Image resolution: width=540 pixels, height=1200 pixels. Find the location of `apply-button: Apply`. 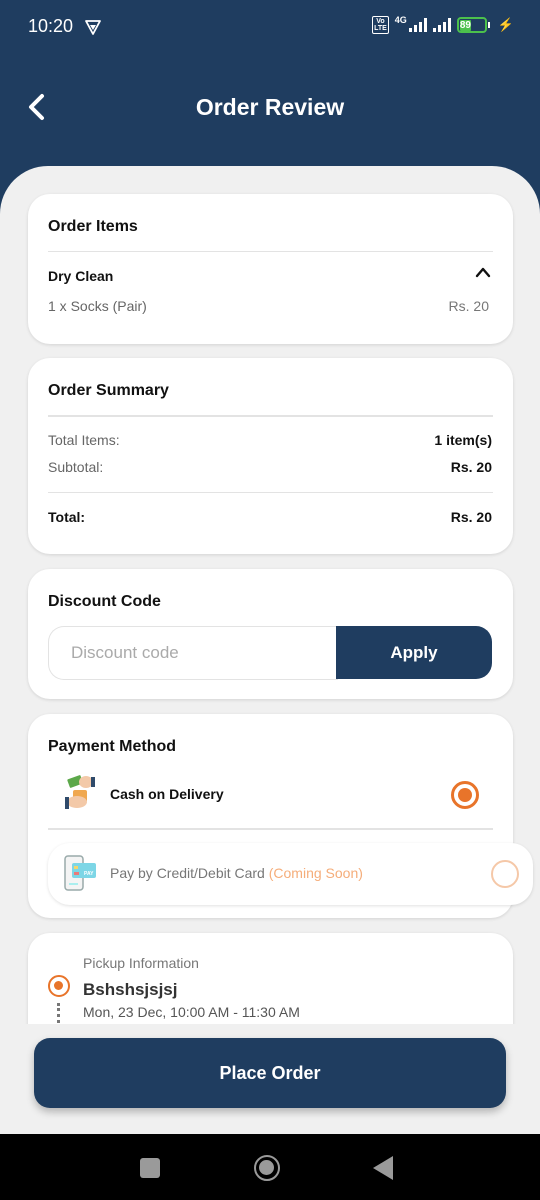

apply-button: Apply is located at coordinates (414, 652).